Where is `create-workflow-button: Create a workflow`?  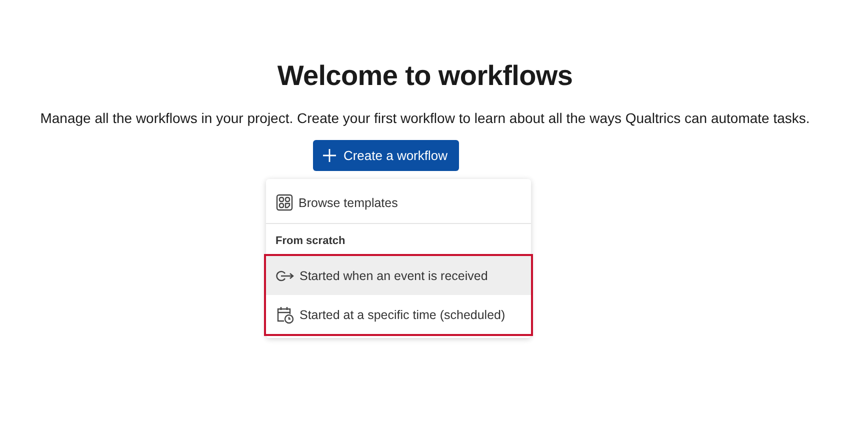
create-workflow-button: Create a workflow is located at coordinates (386, 155).